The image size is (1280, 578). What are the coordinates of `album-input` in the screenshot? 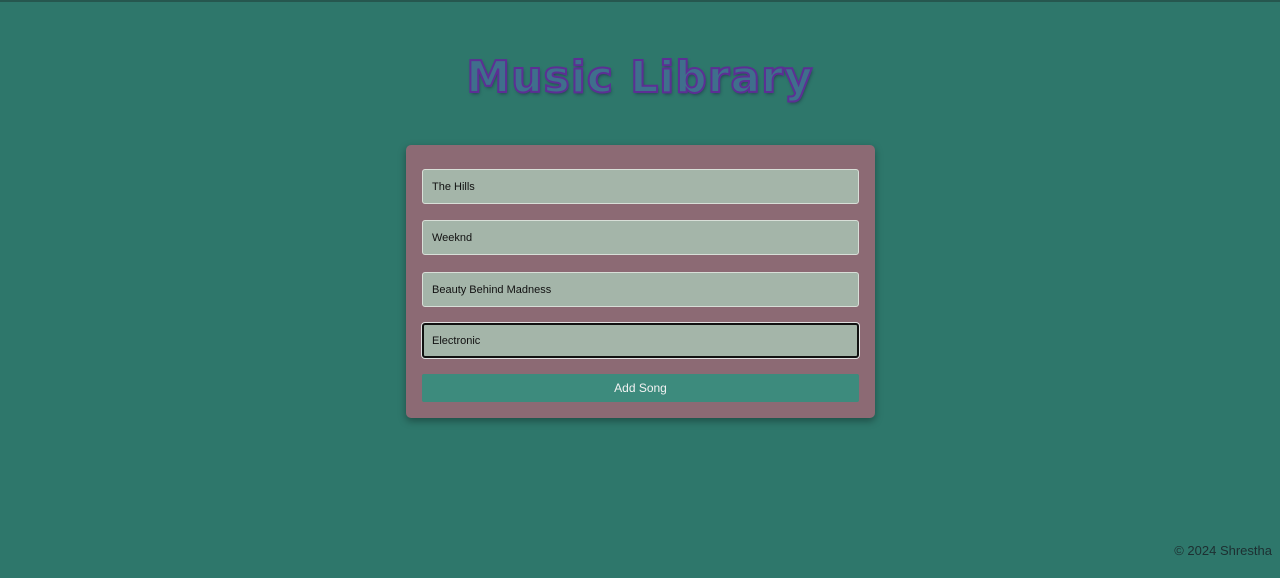 It's located at (640, 289).